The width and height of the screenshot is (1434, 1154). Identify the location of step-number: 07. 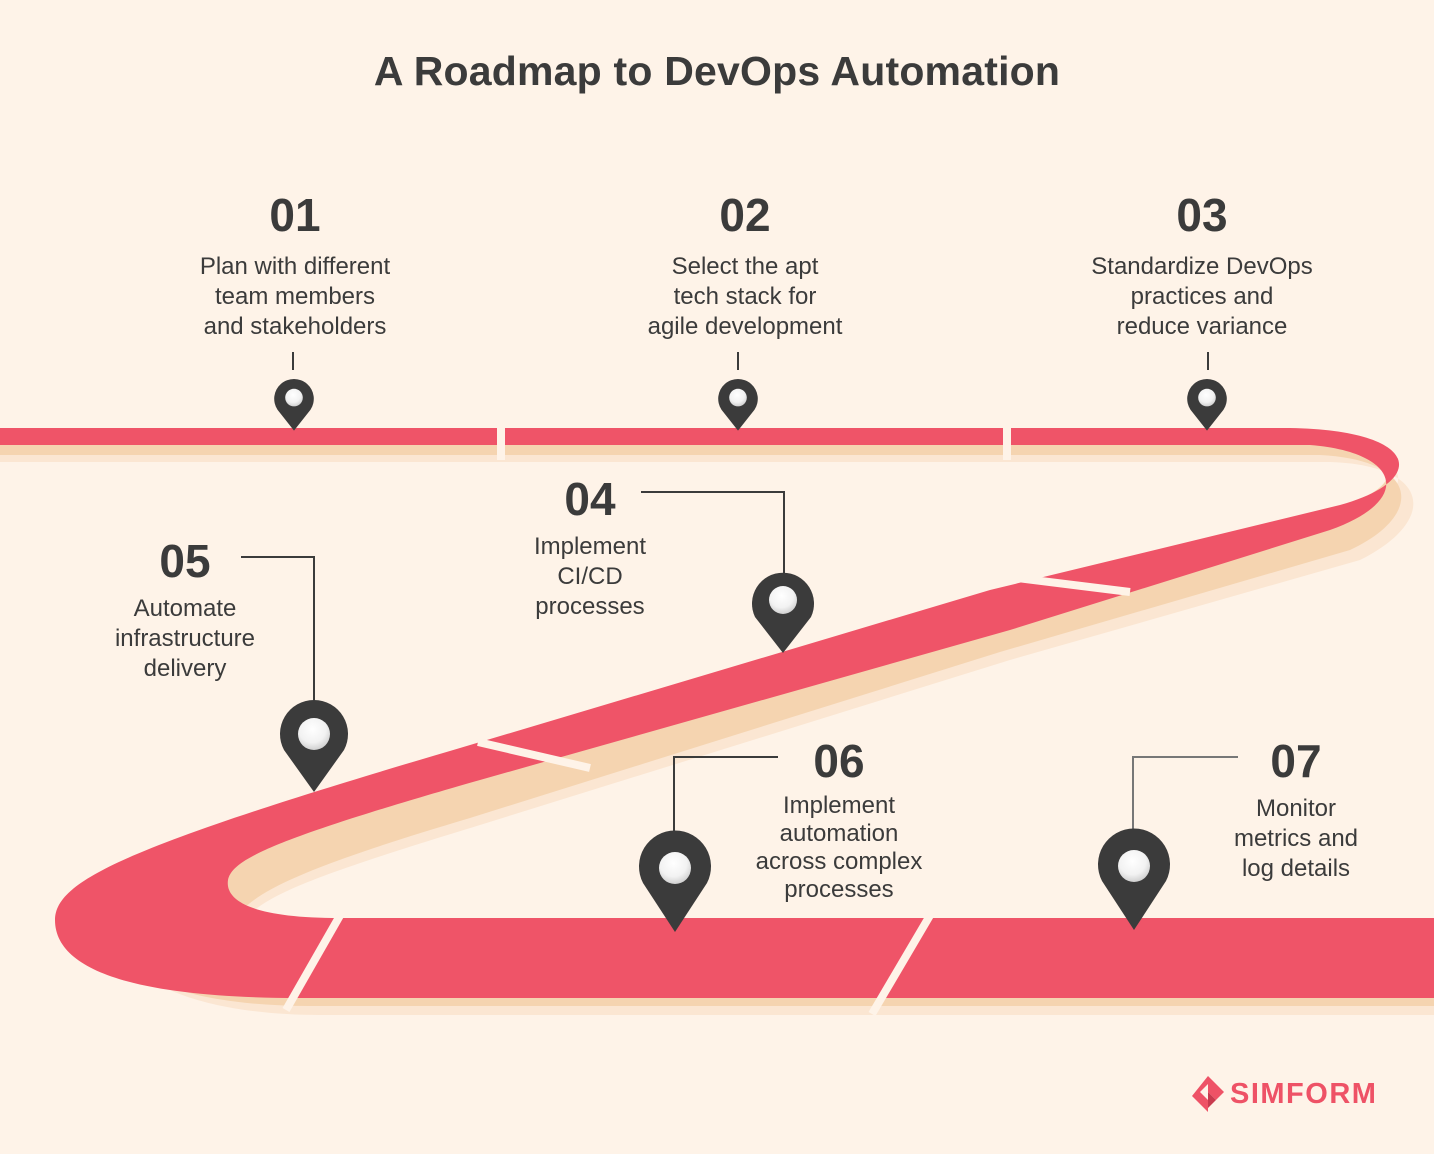
(1296, 761).